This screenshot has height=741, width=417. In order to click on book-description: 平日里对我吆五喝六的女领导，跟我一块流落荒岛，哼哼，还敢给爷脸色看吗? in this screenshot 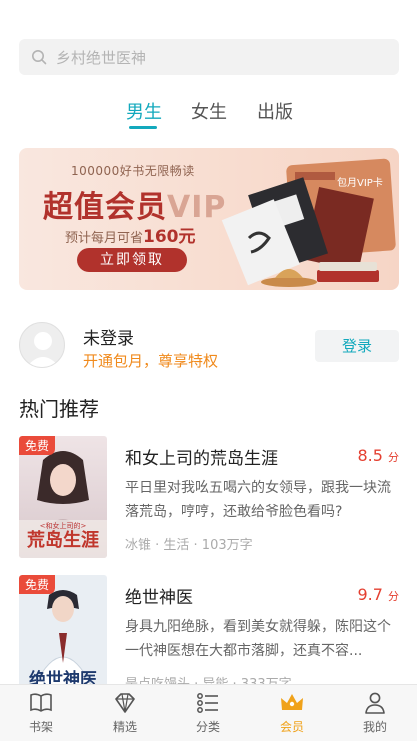, I will do `click(258, 500)`.